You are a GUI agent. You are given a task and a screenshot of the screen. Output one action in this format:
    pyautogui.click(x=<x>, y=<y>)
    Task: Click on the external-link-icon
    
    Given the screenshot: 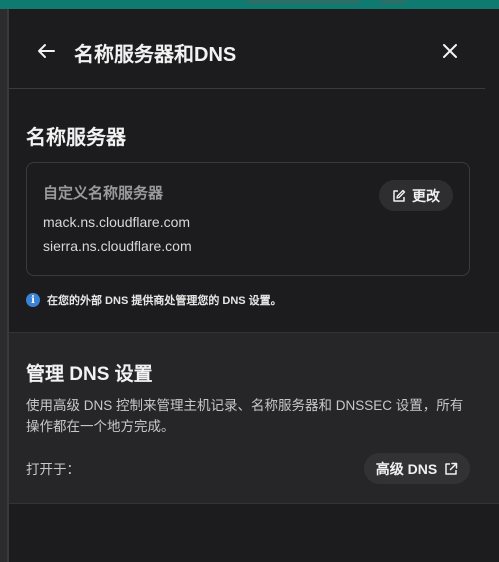 What is the action you would take?
    pyautogui.click(x=451, y=469)
    